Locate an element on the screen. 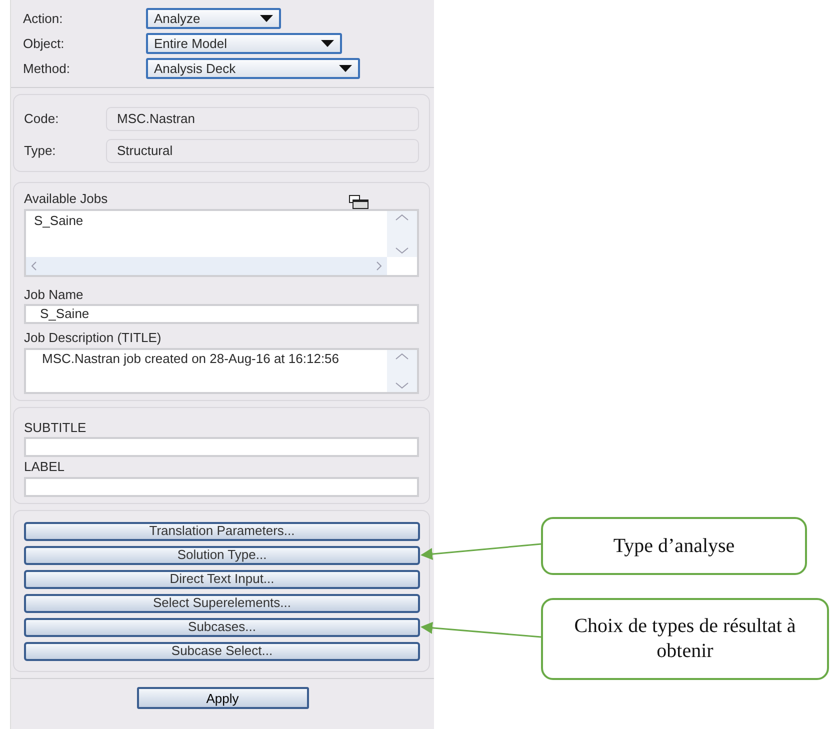 The image size is (831, 729). text-field: S_Saine is located at coordinates (221, 314).